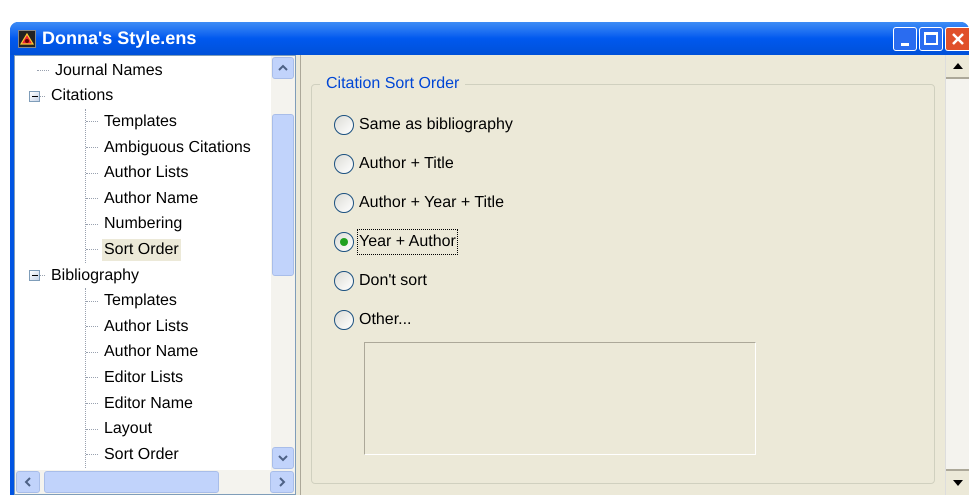 The image size is (969, 495). Describe the element at coordinates (144, 377) in the screenshot. I see `tree-item: Editor Lists` at that location.